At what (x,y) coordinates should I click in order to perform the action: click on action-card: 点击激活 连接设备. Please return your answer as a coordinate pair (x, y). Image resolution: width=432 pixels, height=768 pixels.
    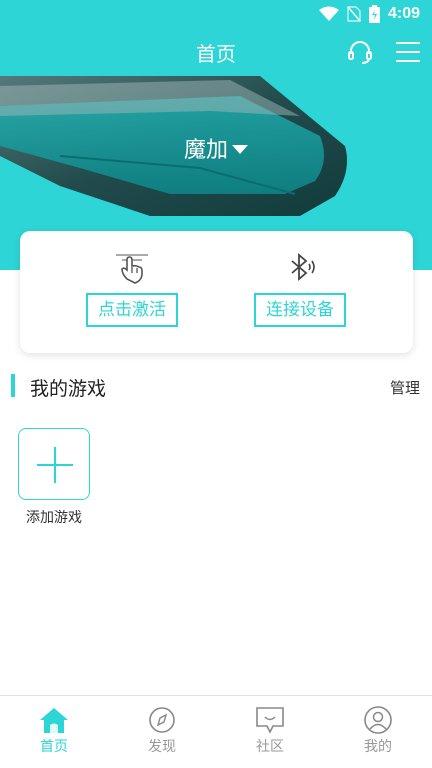
    Looking at the image, I should click on (216, 292).